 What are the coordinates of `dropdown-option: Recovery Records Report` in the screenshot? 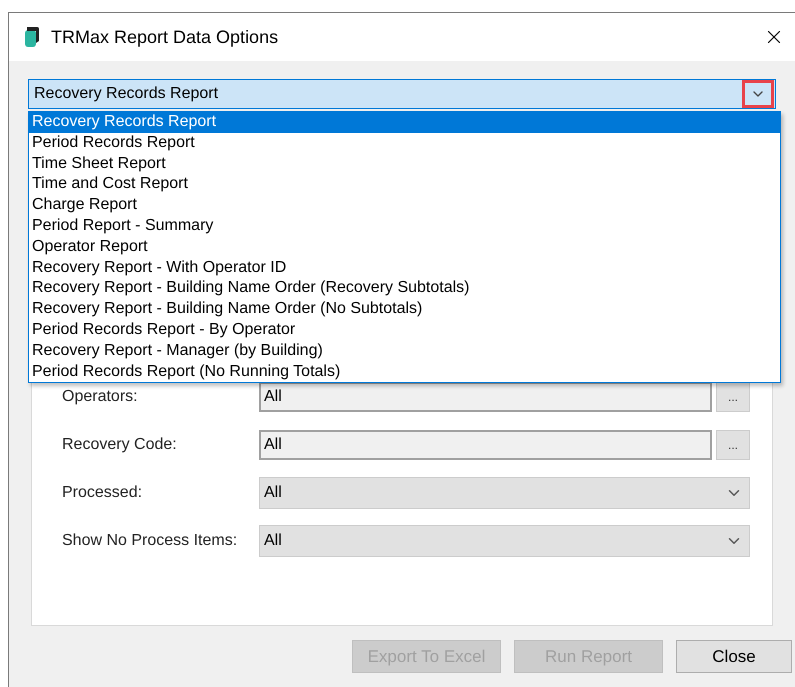 It's located at (404, 122).